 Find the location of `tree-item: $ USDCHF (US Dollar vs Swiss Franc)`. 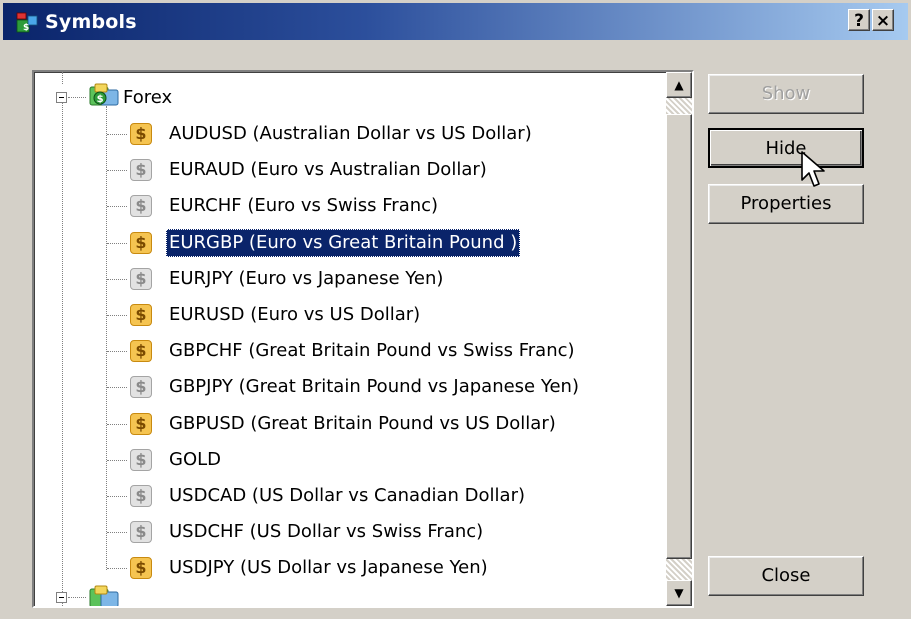

tree-item: $ USDCHF (US Dollar vs Swiss Franc) is located at coordinates (349, 532).